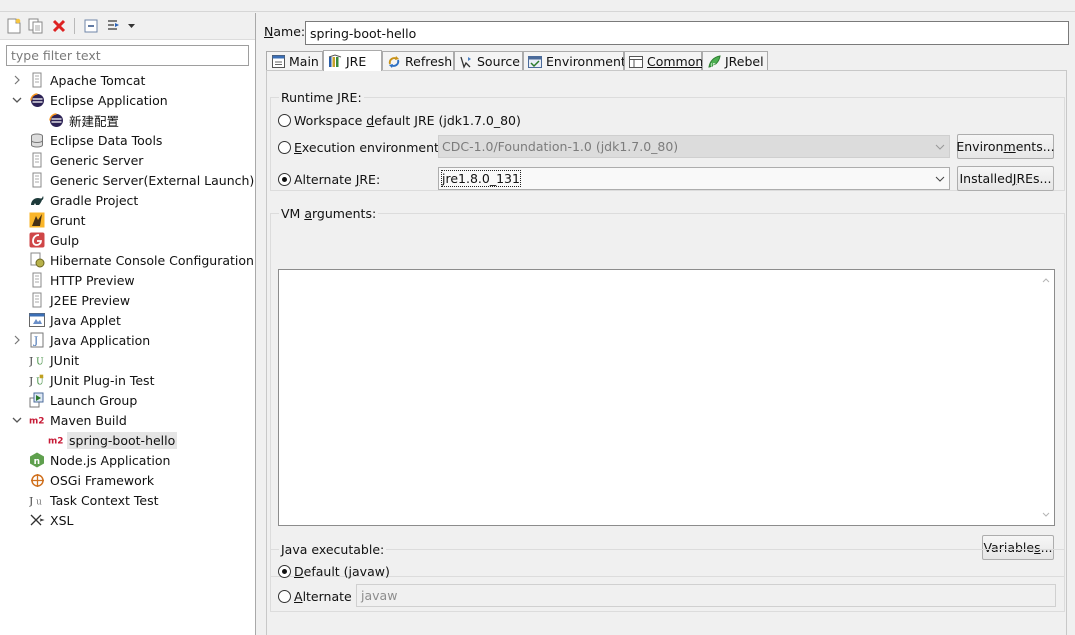 Image resolution: width=1075 pixels, height=635 pixels. Describe the element at coordinates (687, 33) in the screenshot. I see `name-input` at that location.